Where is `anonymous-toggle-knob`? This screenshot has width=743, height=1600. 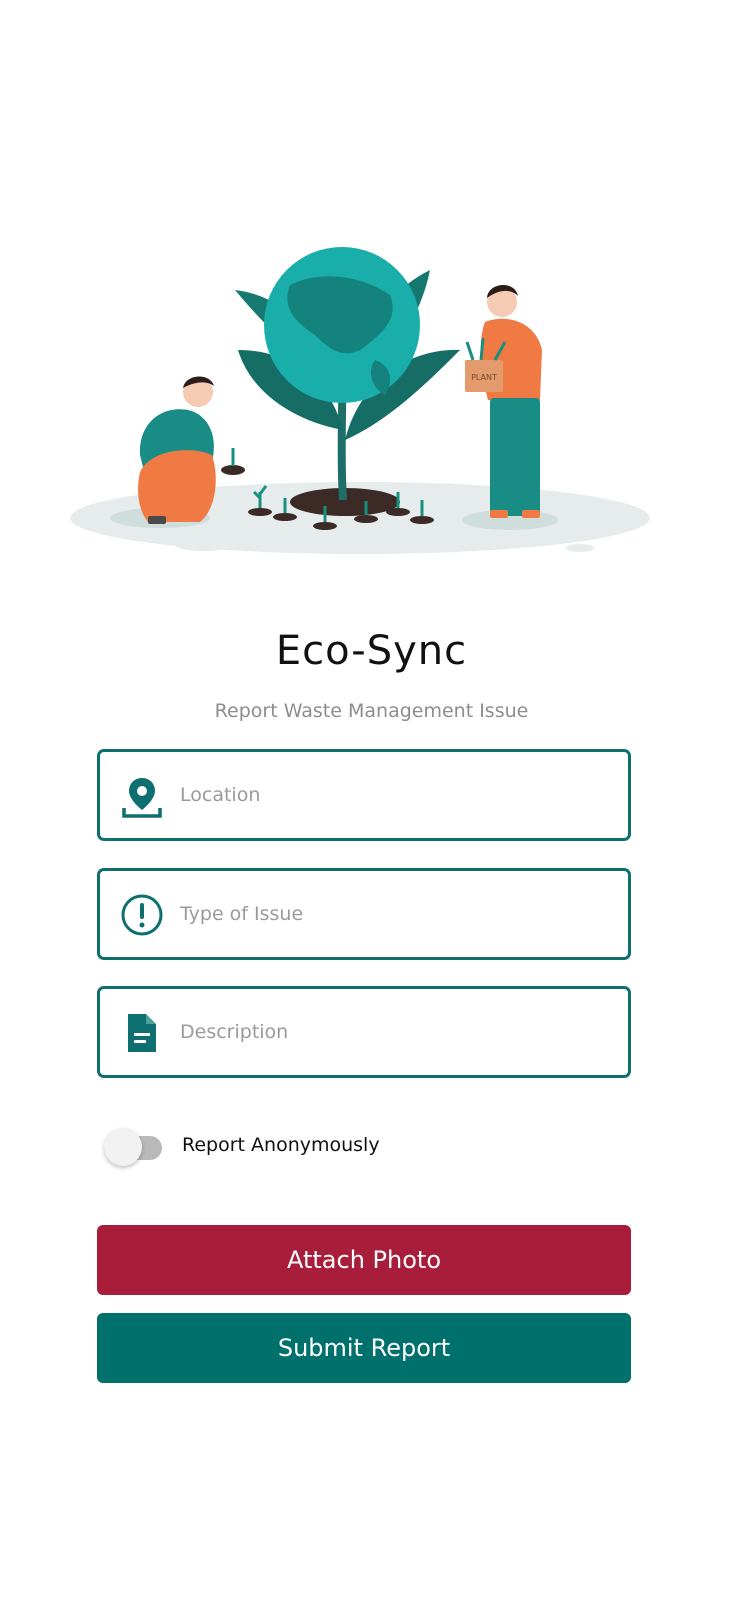
anonymous-toggle-knob is located at coordinates (123, 1147).